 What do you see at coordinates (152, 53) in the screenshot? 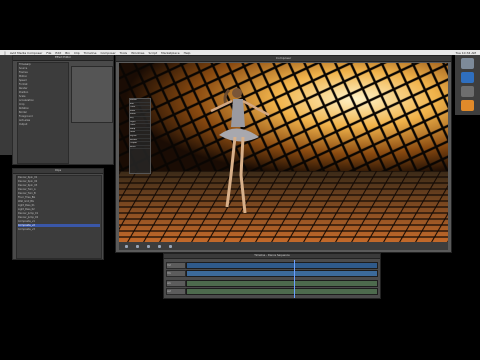
I see `menu-script: Script` at bounding box center [152, 53].